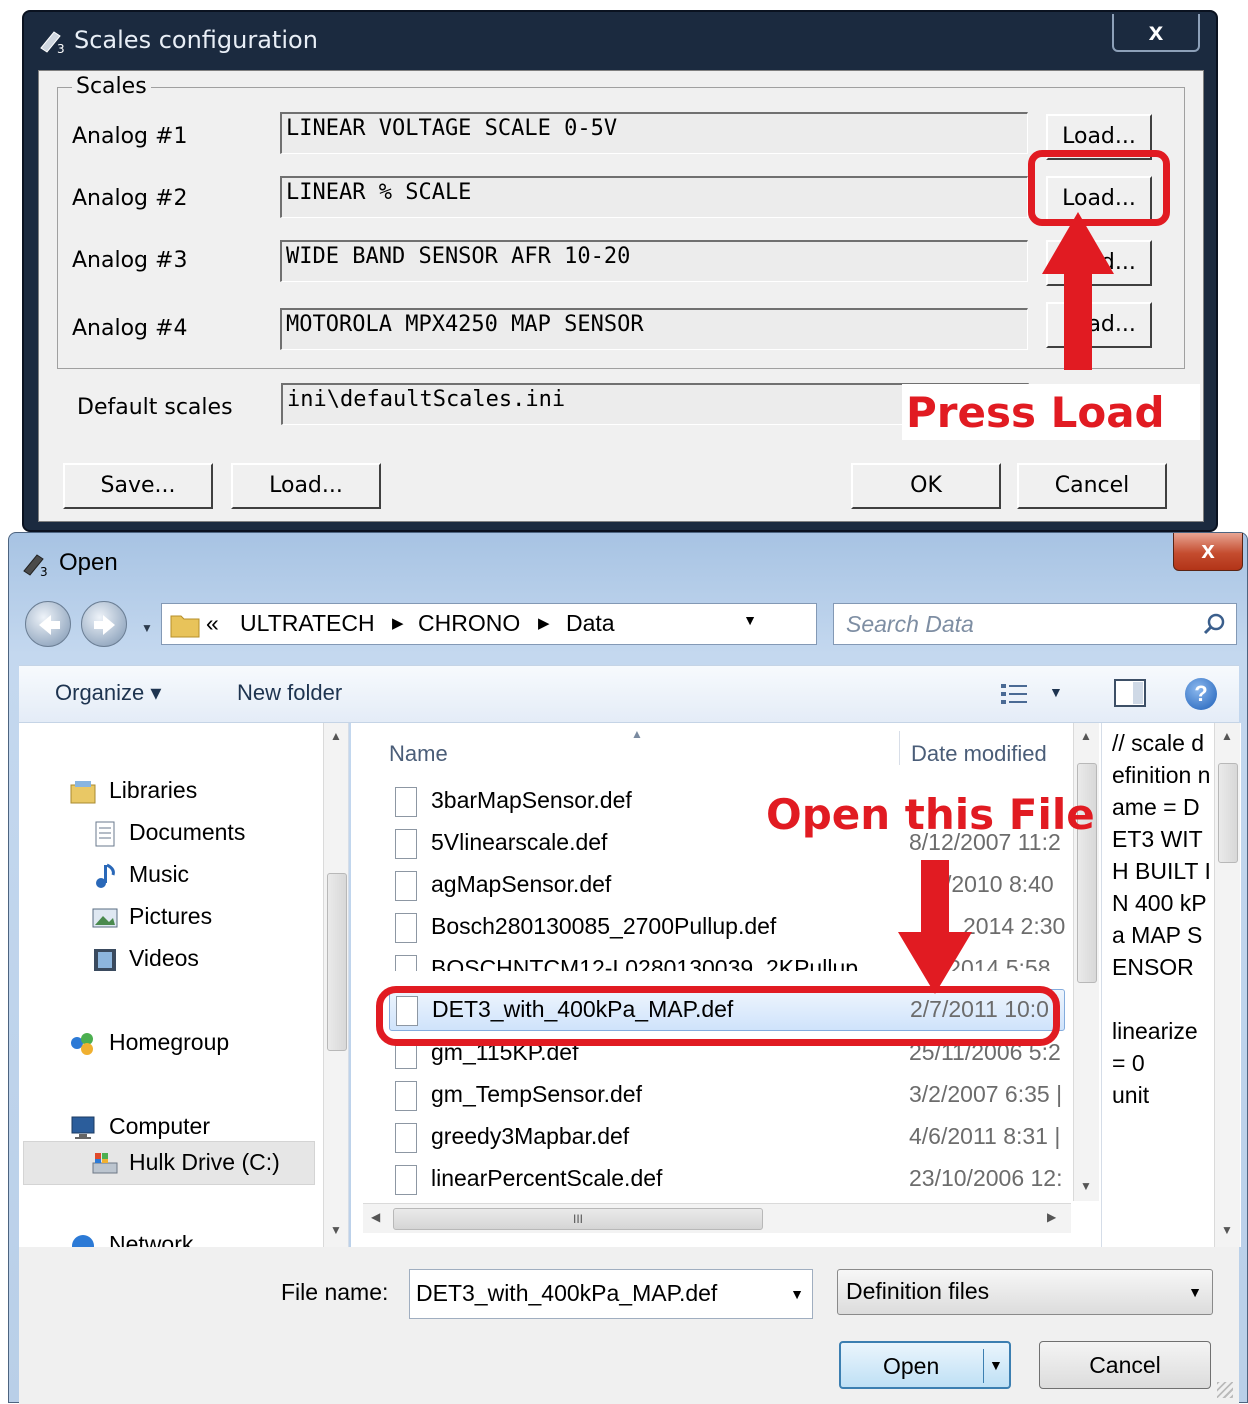  What do you see at coordinates (1015, 694) in the screenshot?
I see `view-options-icon` at bounding box center [1015, 694].